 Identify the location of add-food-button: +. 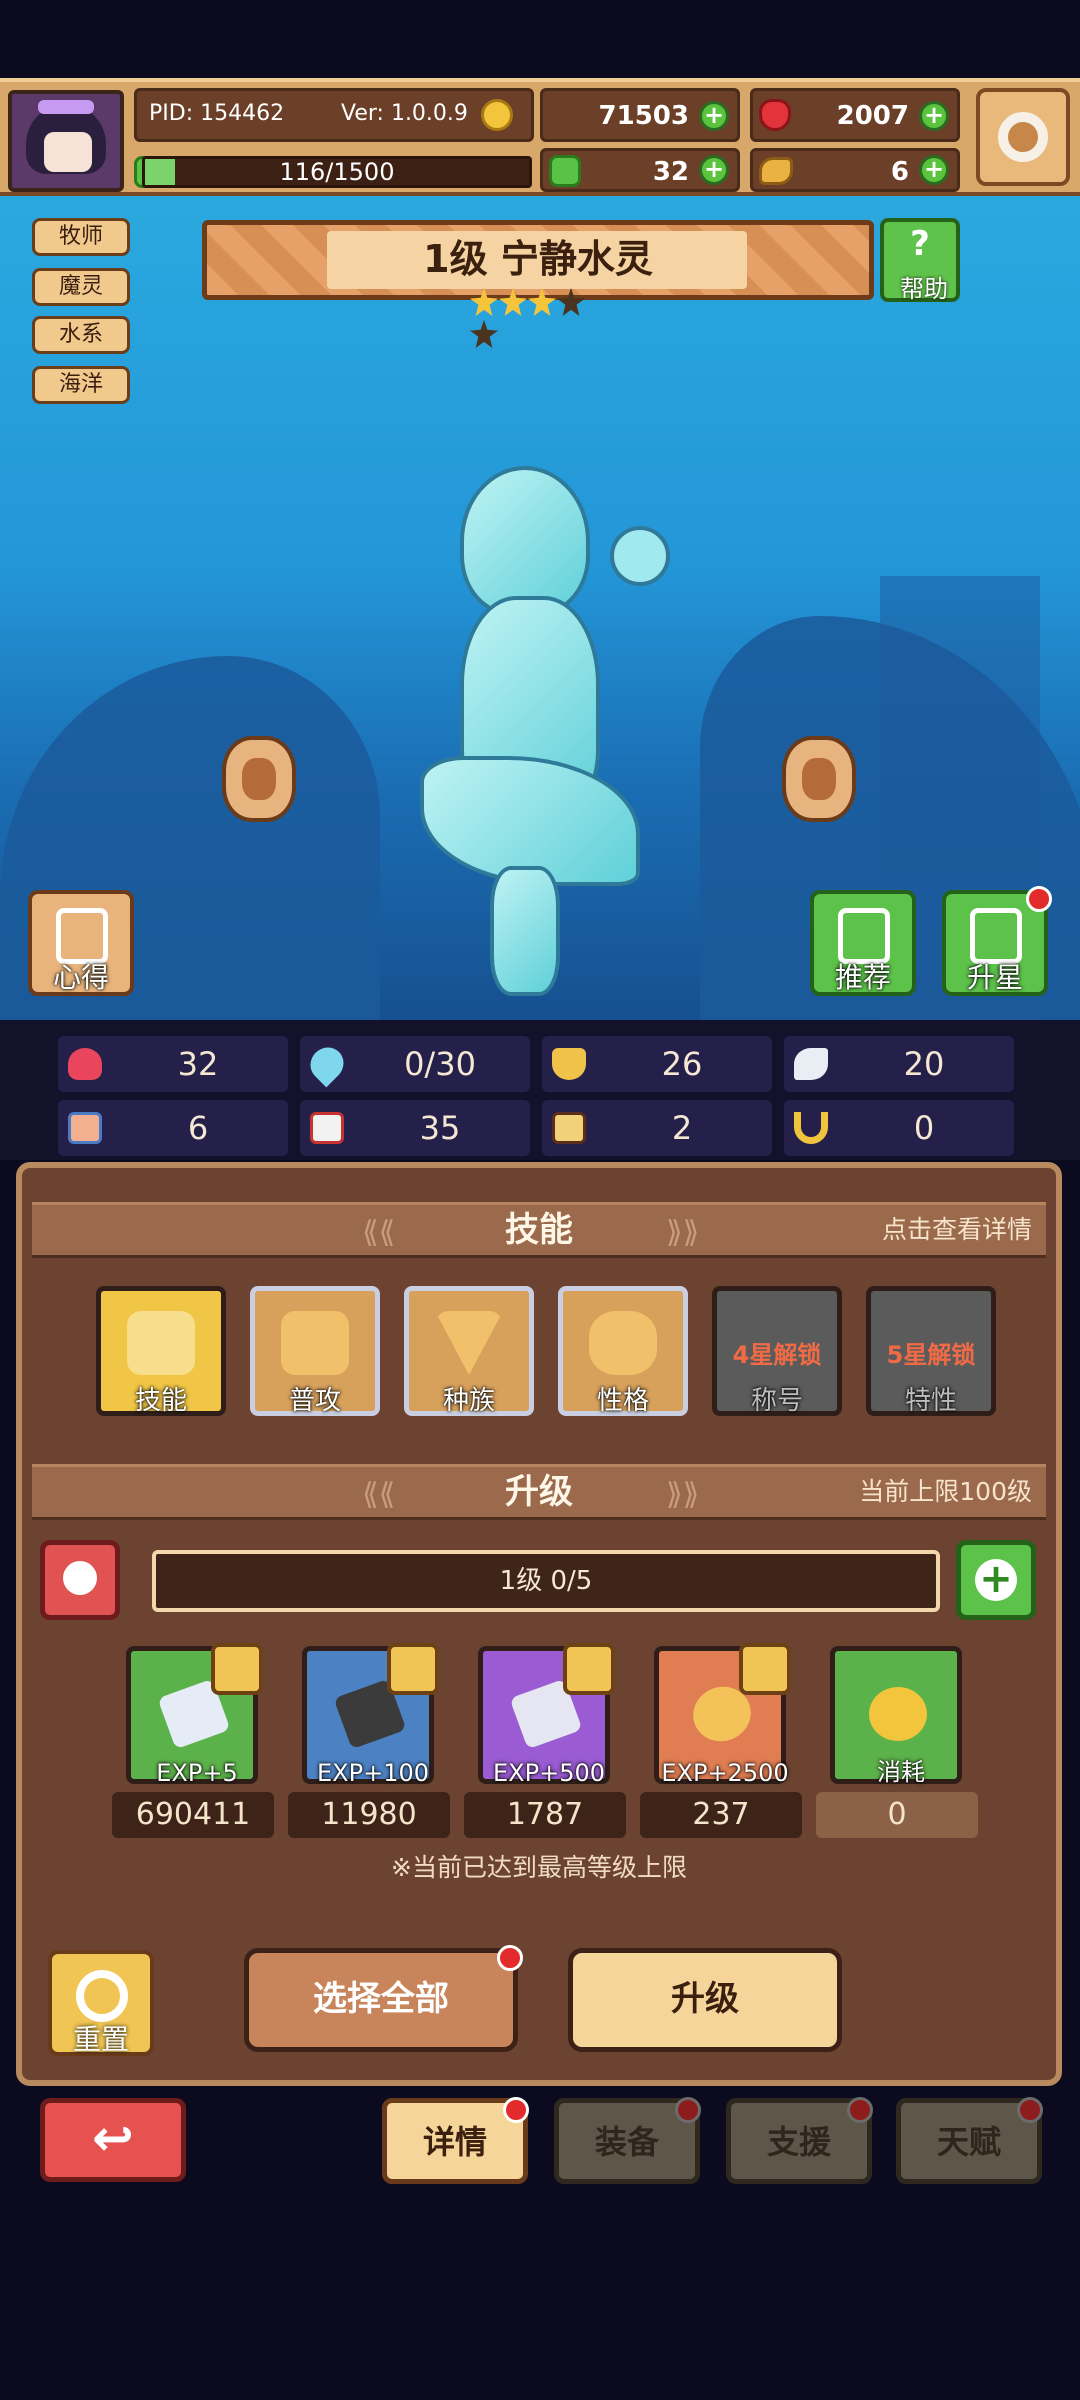
(934, 170).